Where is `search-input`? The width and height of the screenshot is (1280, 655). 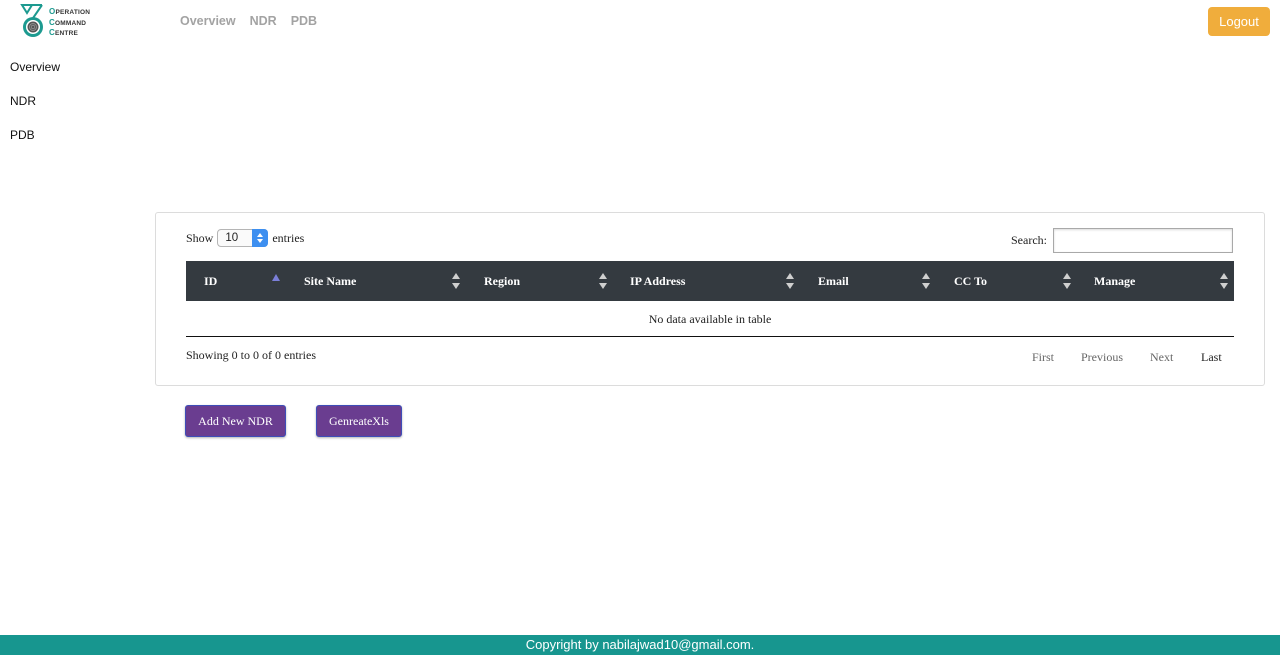
search-input is located at coordinates (1142, 240).